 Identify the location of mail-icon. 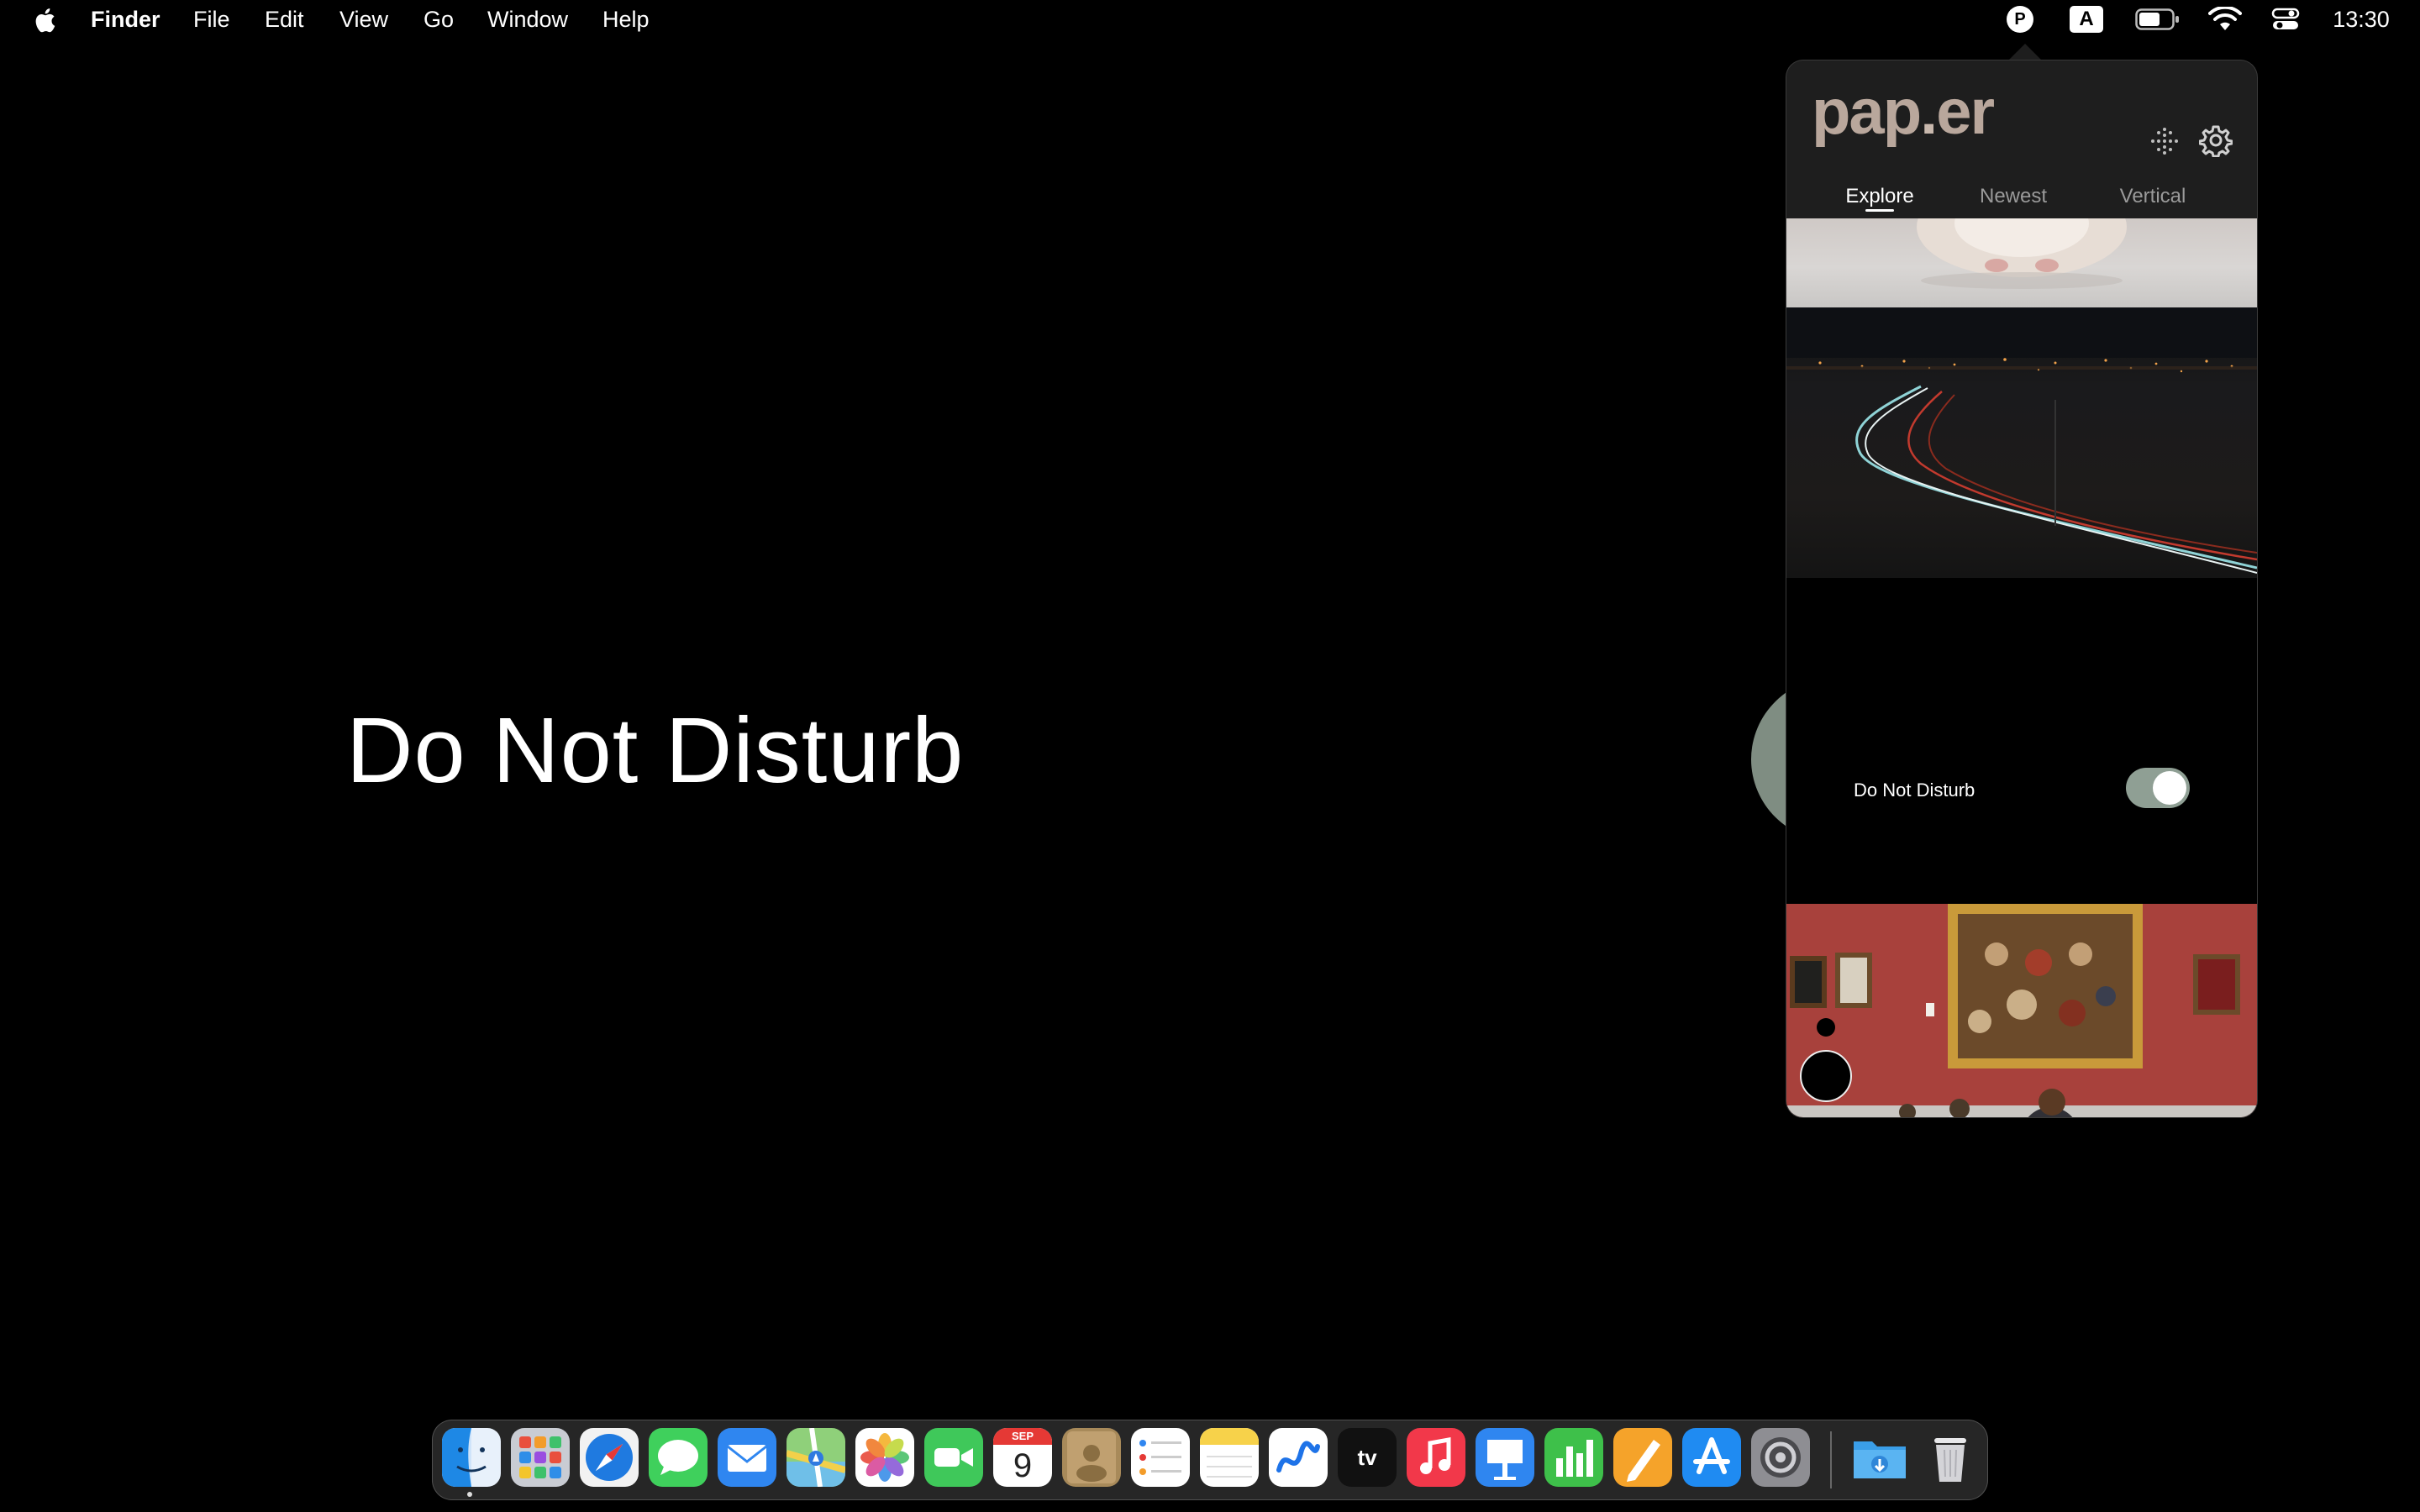
(747, 1457).